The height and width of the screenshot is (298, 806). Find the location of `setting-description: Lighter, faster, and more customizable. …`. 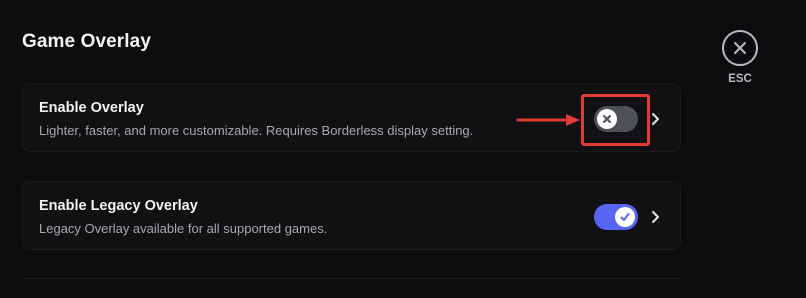

setting-description: Lighter, faster, and more customizable. … is located at coordinates (256, 130).